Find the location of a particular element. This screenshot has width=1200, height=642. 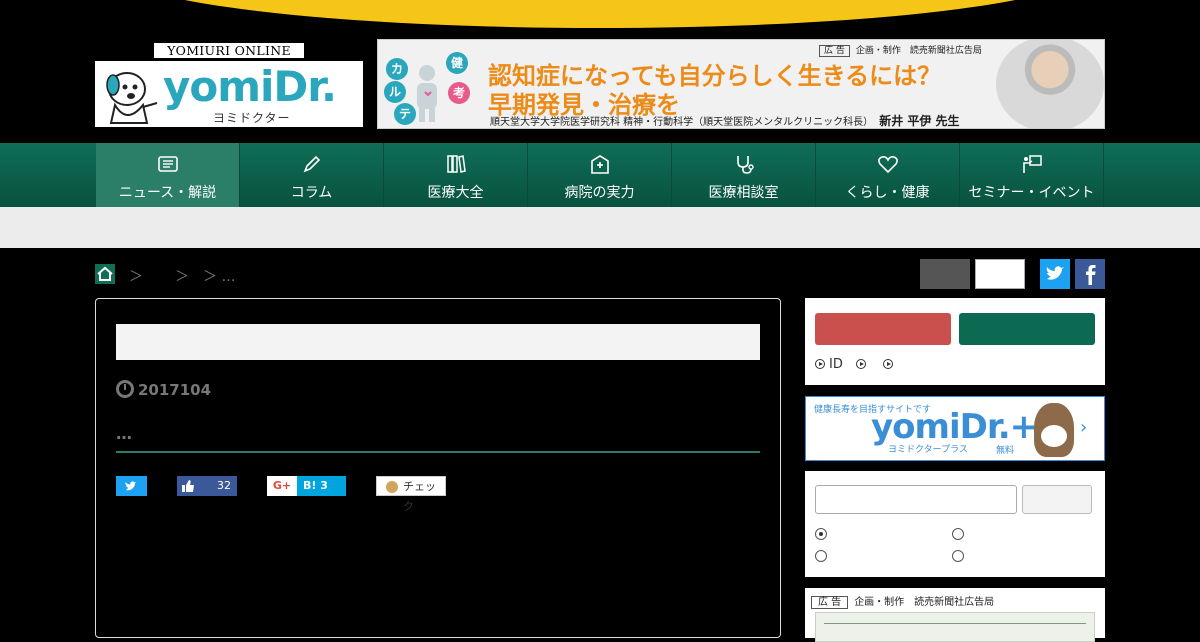

font-size-large-button is located at coordinates (1000, 274).